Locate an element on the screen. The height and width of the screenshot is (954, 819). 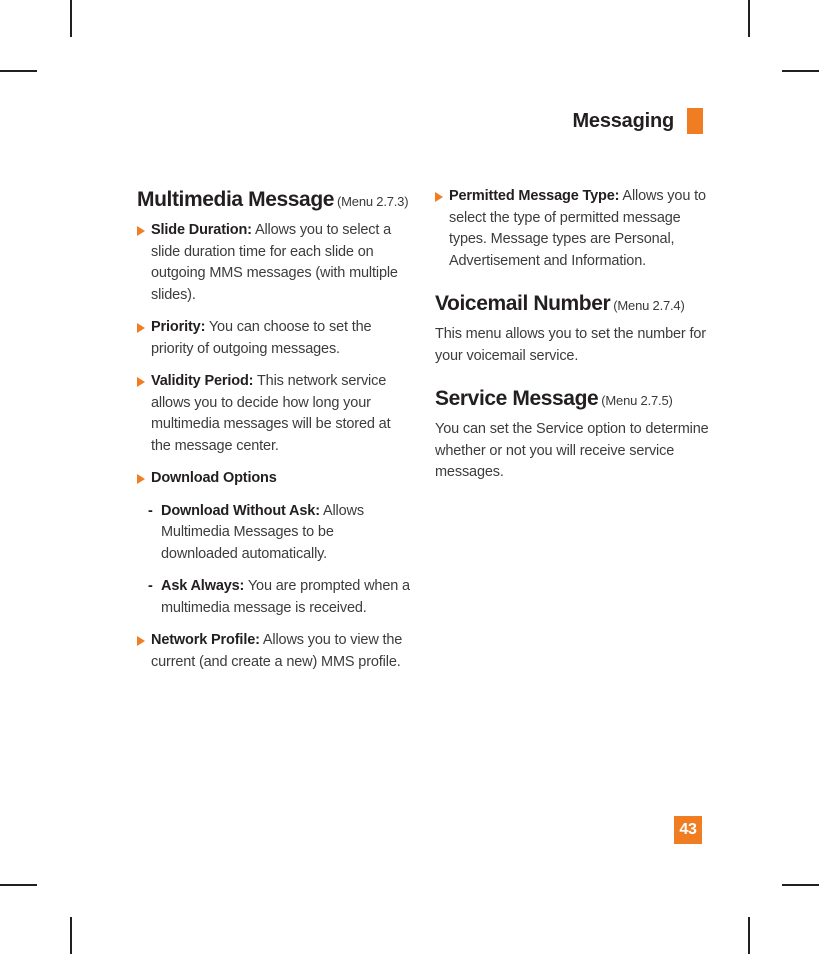
crop-mark-bottom-right-horizontal is located at coordinates (800, 885).